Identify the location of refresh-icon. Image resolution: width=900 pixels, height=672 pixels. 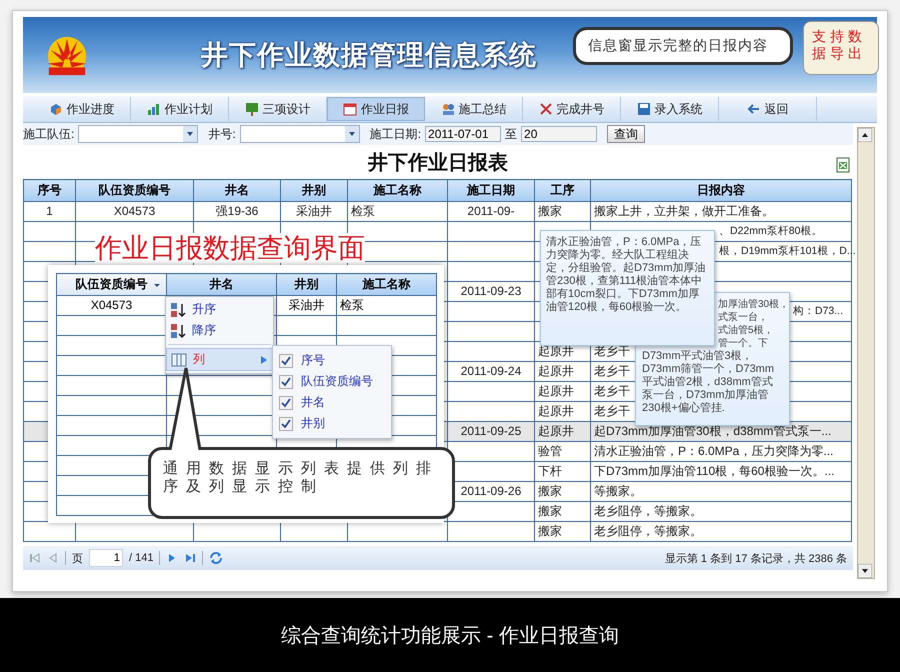
(216, 558).